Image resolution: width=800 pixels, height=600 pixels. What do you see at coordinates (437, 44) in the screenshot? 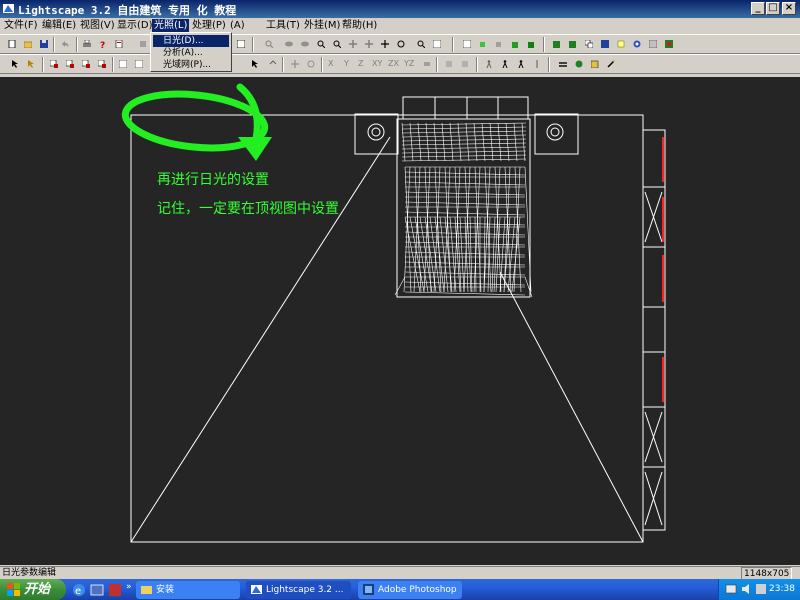
I see `zoom-window-button` at bounding box center [437, 44].